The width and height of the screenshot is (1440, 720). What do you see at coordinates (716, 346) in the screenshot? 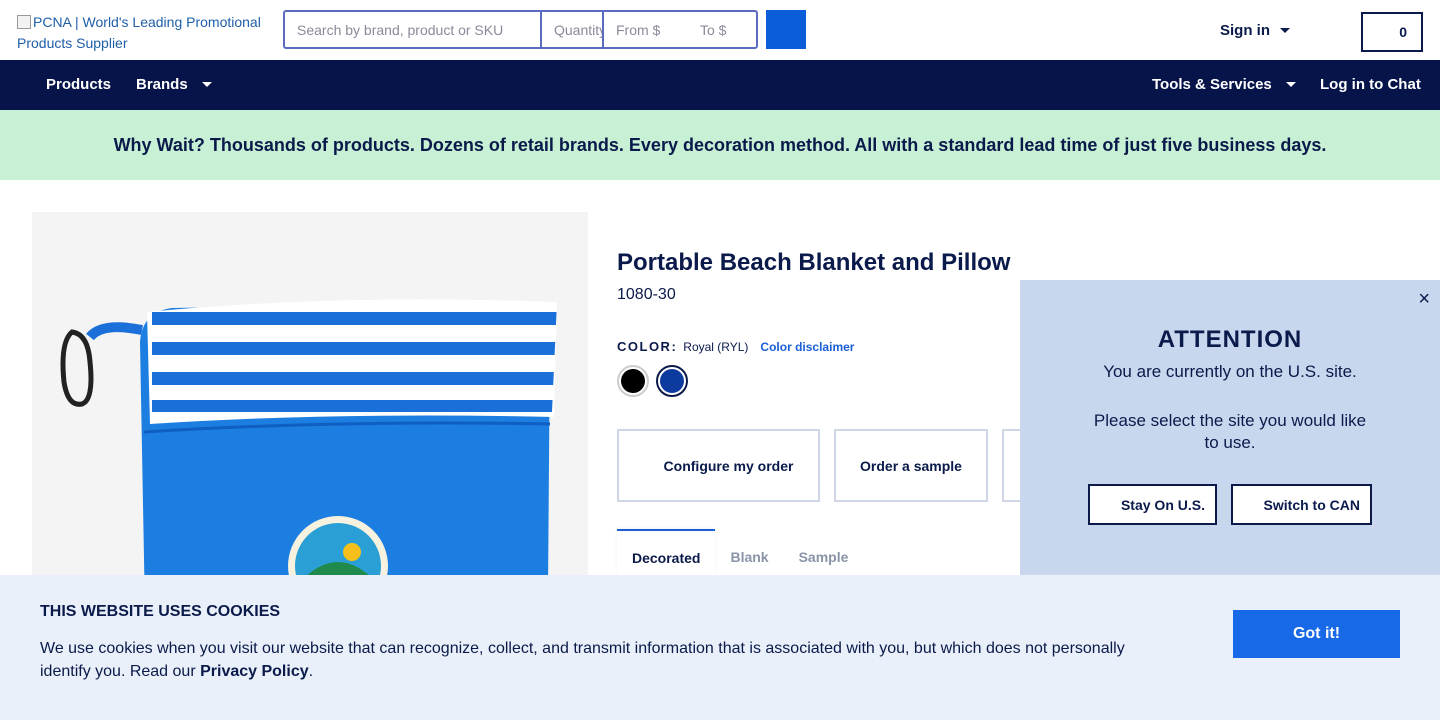
I see `color-value: Royal (RYL)` at bounding box center [716, 346].